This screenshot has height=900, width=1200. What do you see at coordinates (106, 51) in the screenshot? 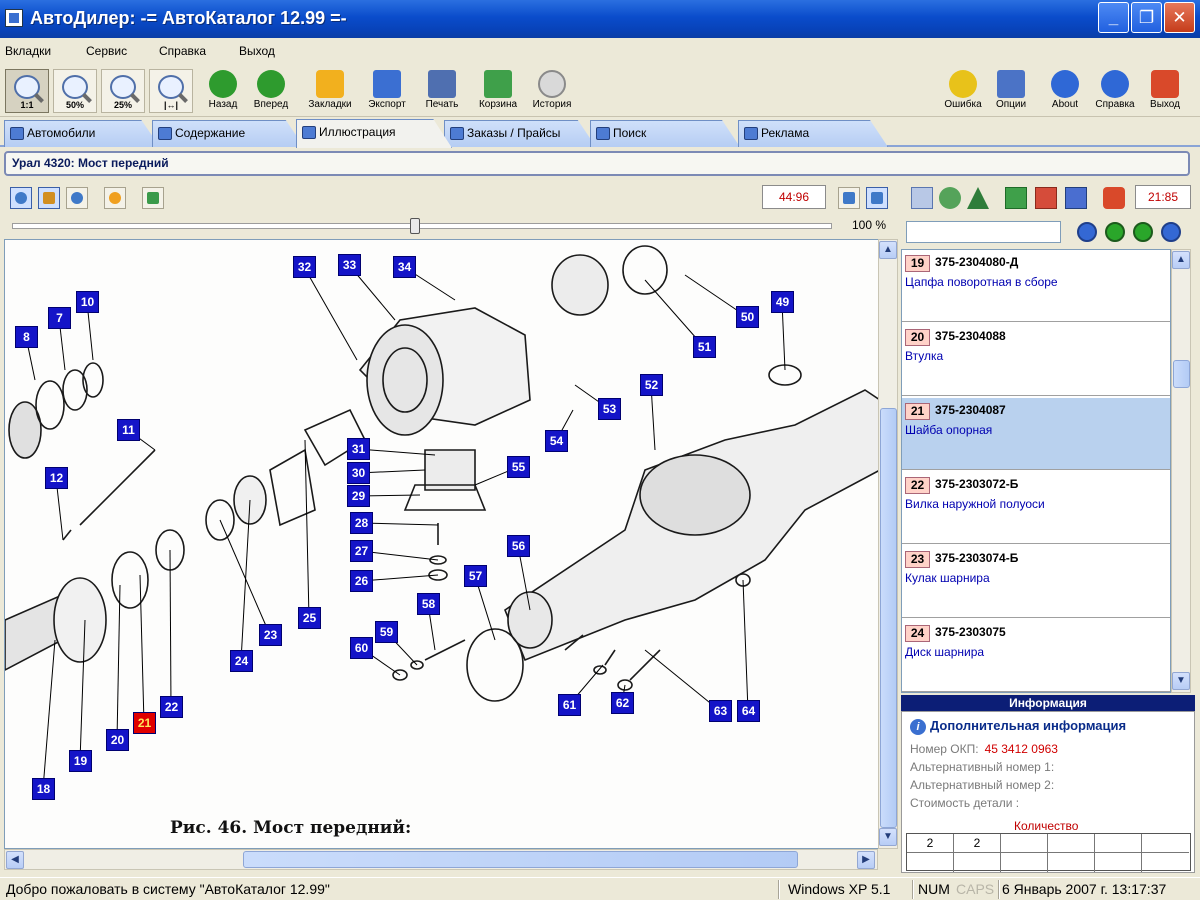
I see `menu-item-service: Сервис` at bounding box center [106, 51].